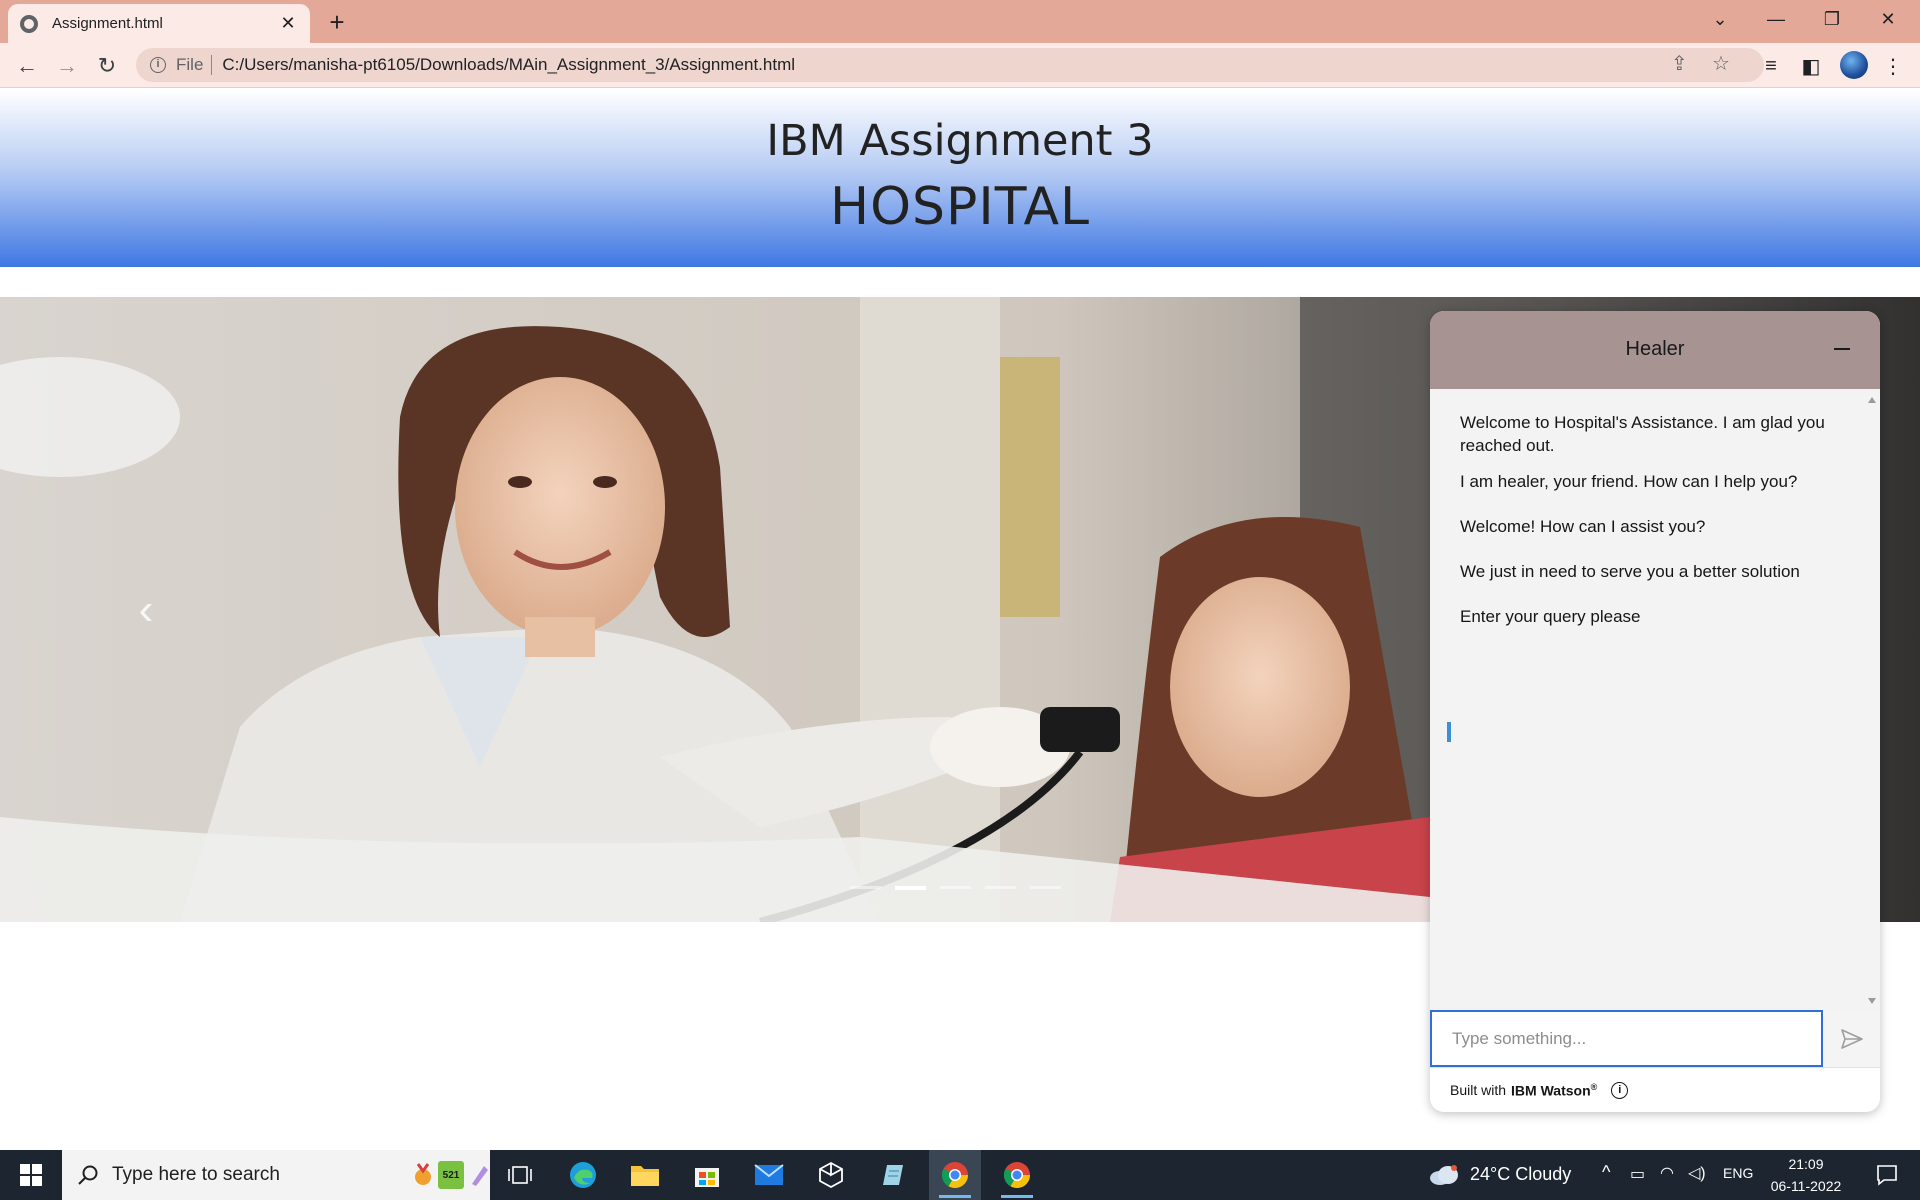 This screenshot has width=1920, height=1200. I want to click on send-icon, so click(1851, 1038).